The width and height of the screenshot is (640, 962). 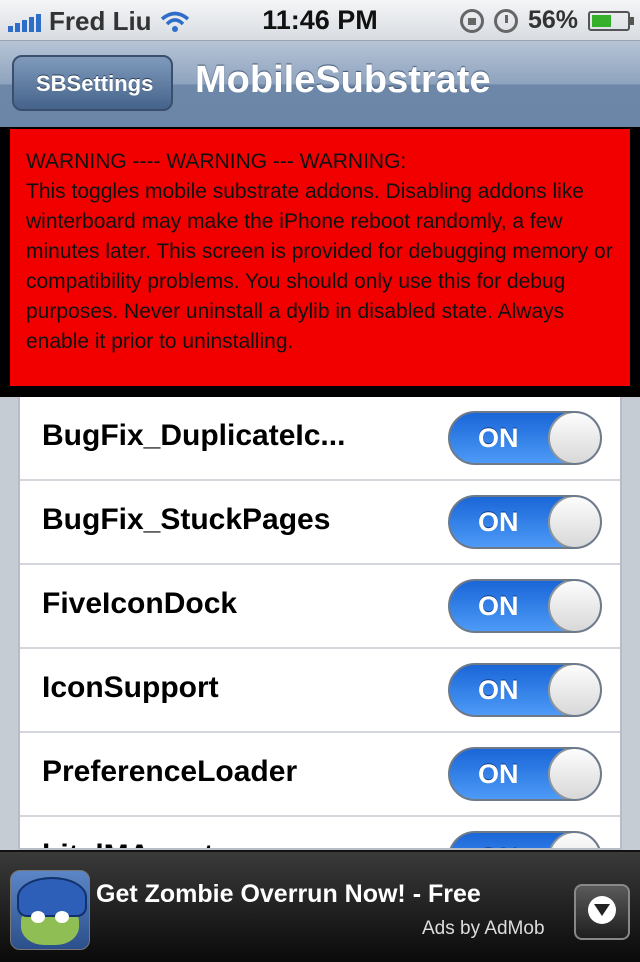 I want to click on back-button: SBSettings, so click(x=93, y=83).